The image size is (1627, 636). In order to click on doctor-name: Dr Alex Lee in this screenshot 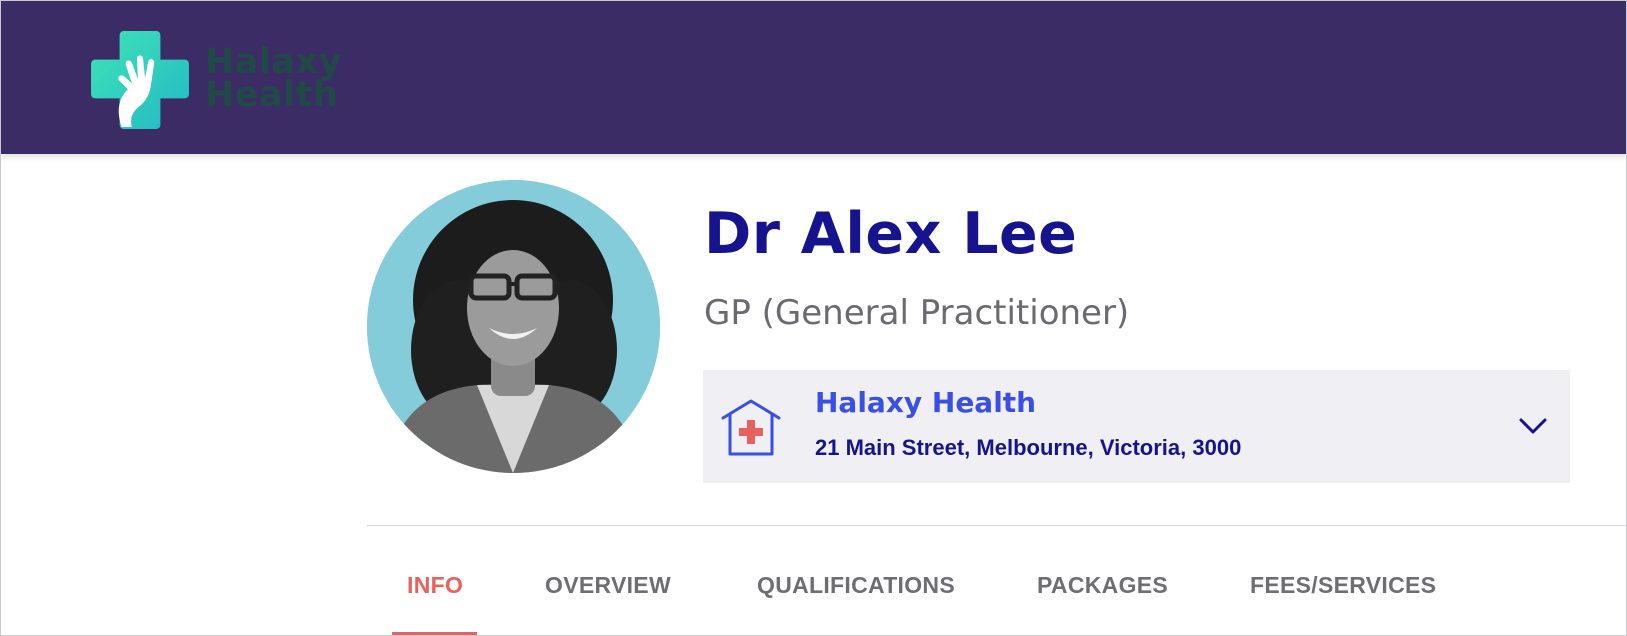, I will do `click(891, 234)`.